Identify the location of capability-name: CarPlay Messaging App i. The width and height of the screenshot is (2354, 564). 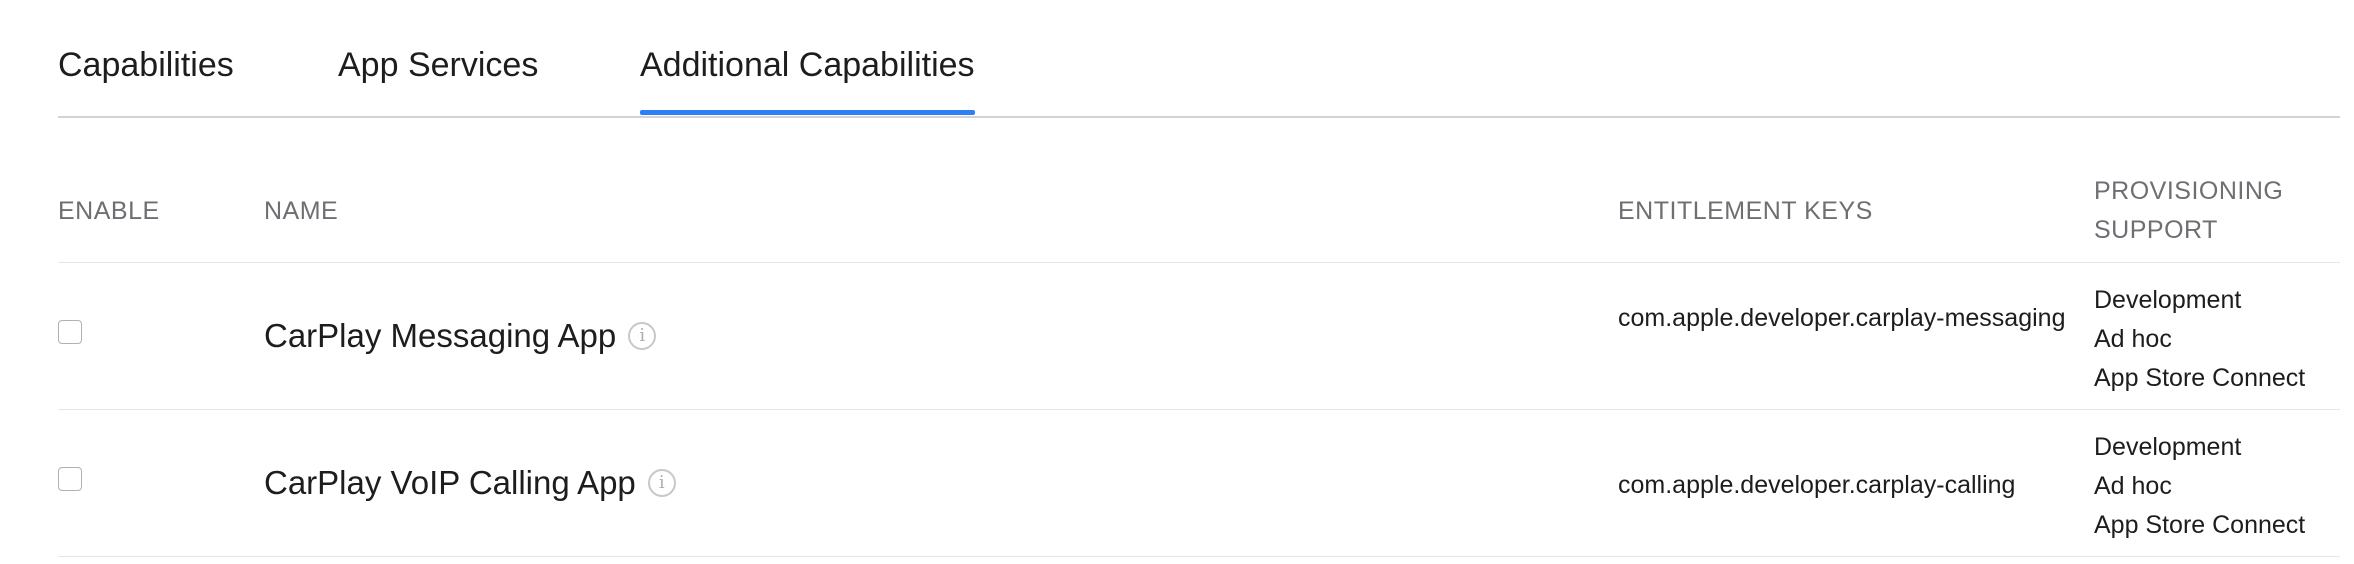
(460, 336).